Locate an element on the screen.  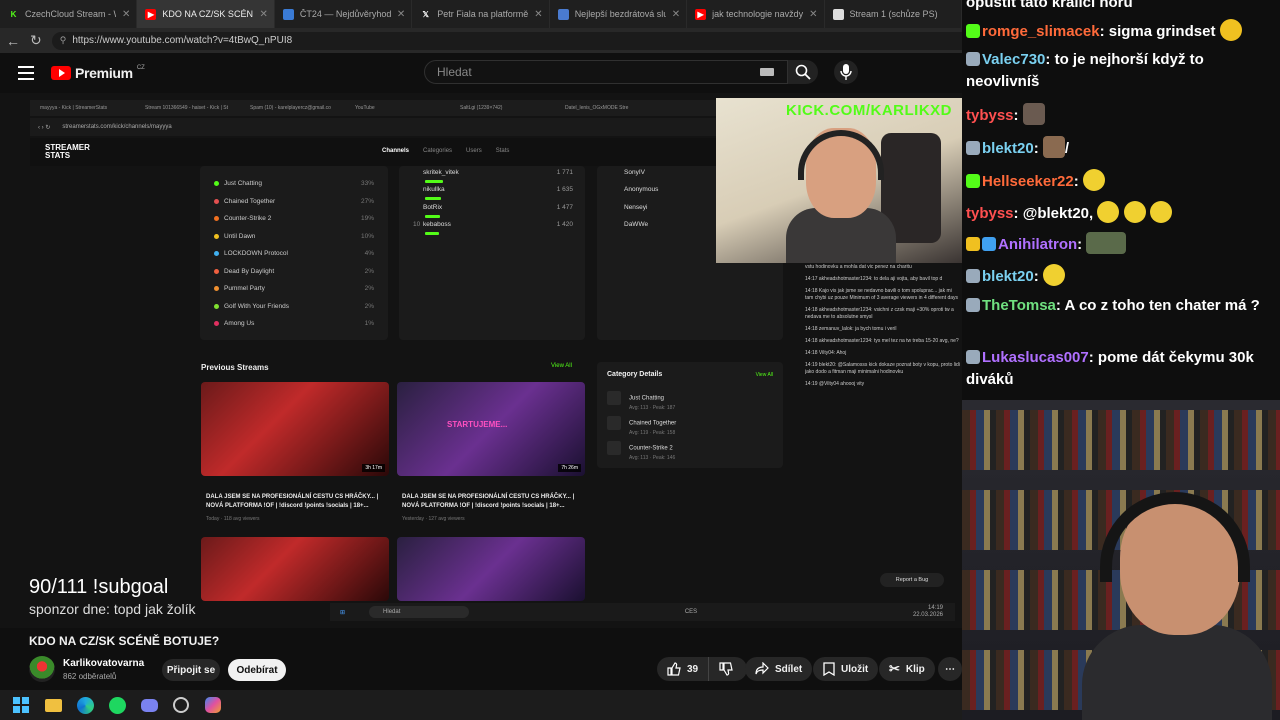
inner-search: Hledat is located at coordinates (419, 612).